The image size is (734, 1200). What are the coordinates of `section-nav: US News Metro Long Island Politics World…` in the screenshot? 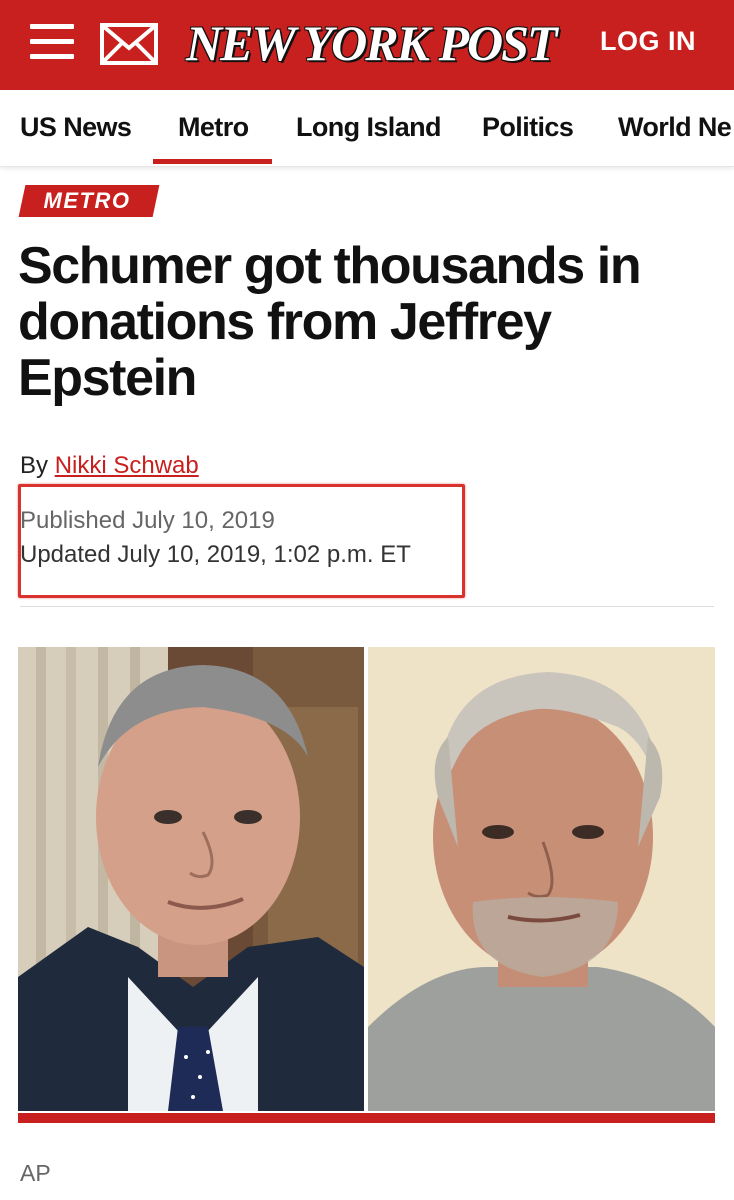 It's located at (367, 128).